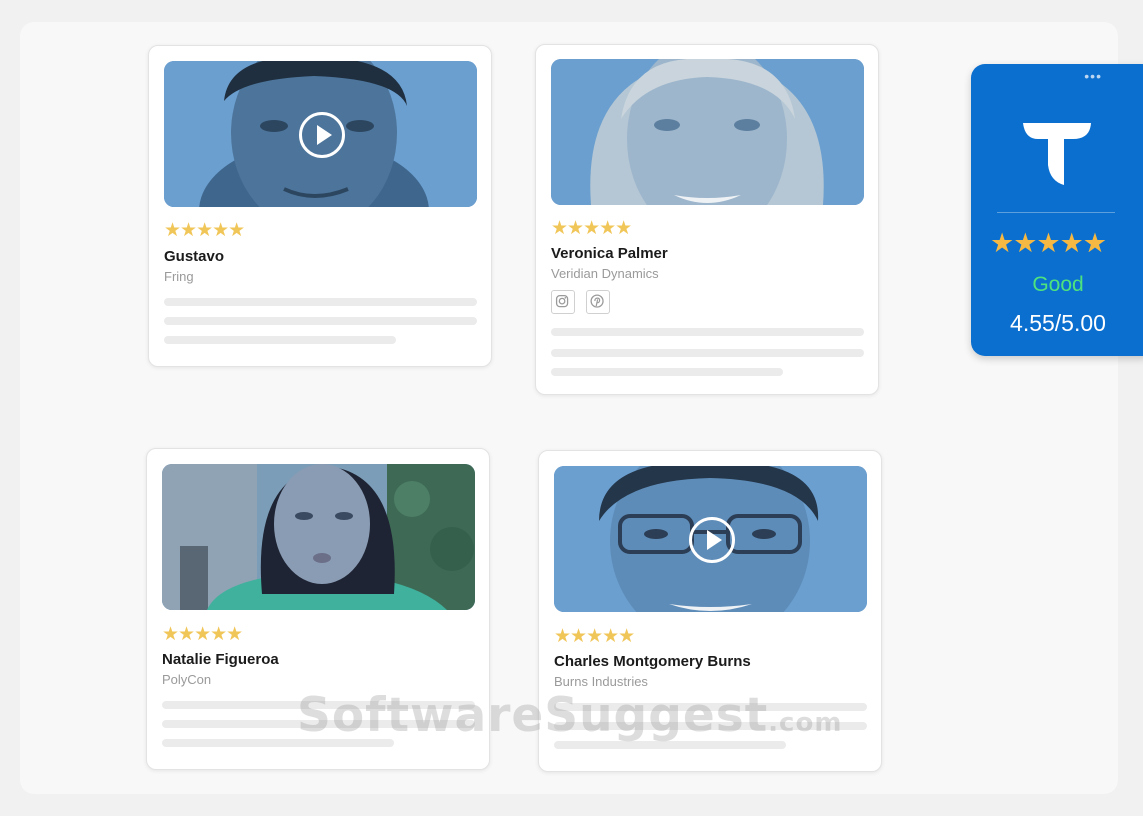  What do you see at coordinates (1058, 323) in the screenshot?
I see `rating-score: 4.55/5.00` at bounding box center [1058, 323].